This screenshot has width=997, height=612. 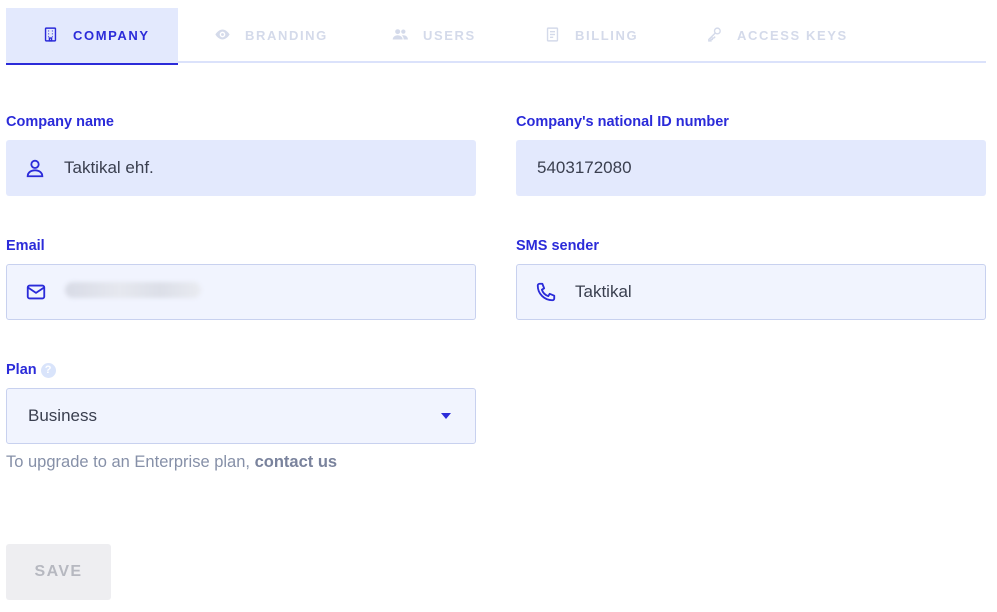 I want to click on mail-icon, so click(x=36, y=292).